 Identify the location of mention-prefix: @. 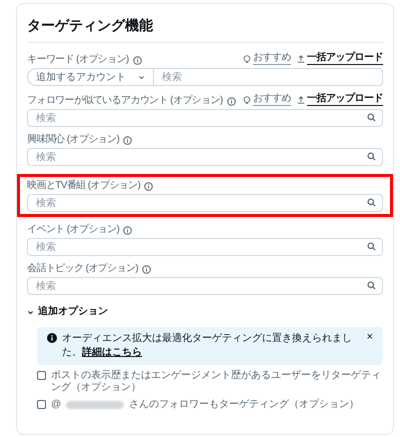
(56, 405).